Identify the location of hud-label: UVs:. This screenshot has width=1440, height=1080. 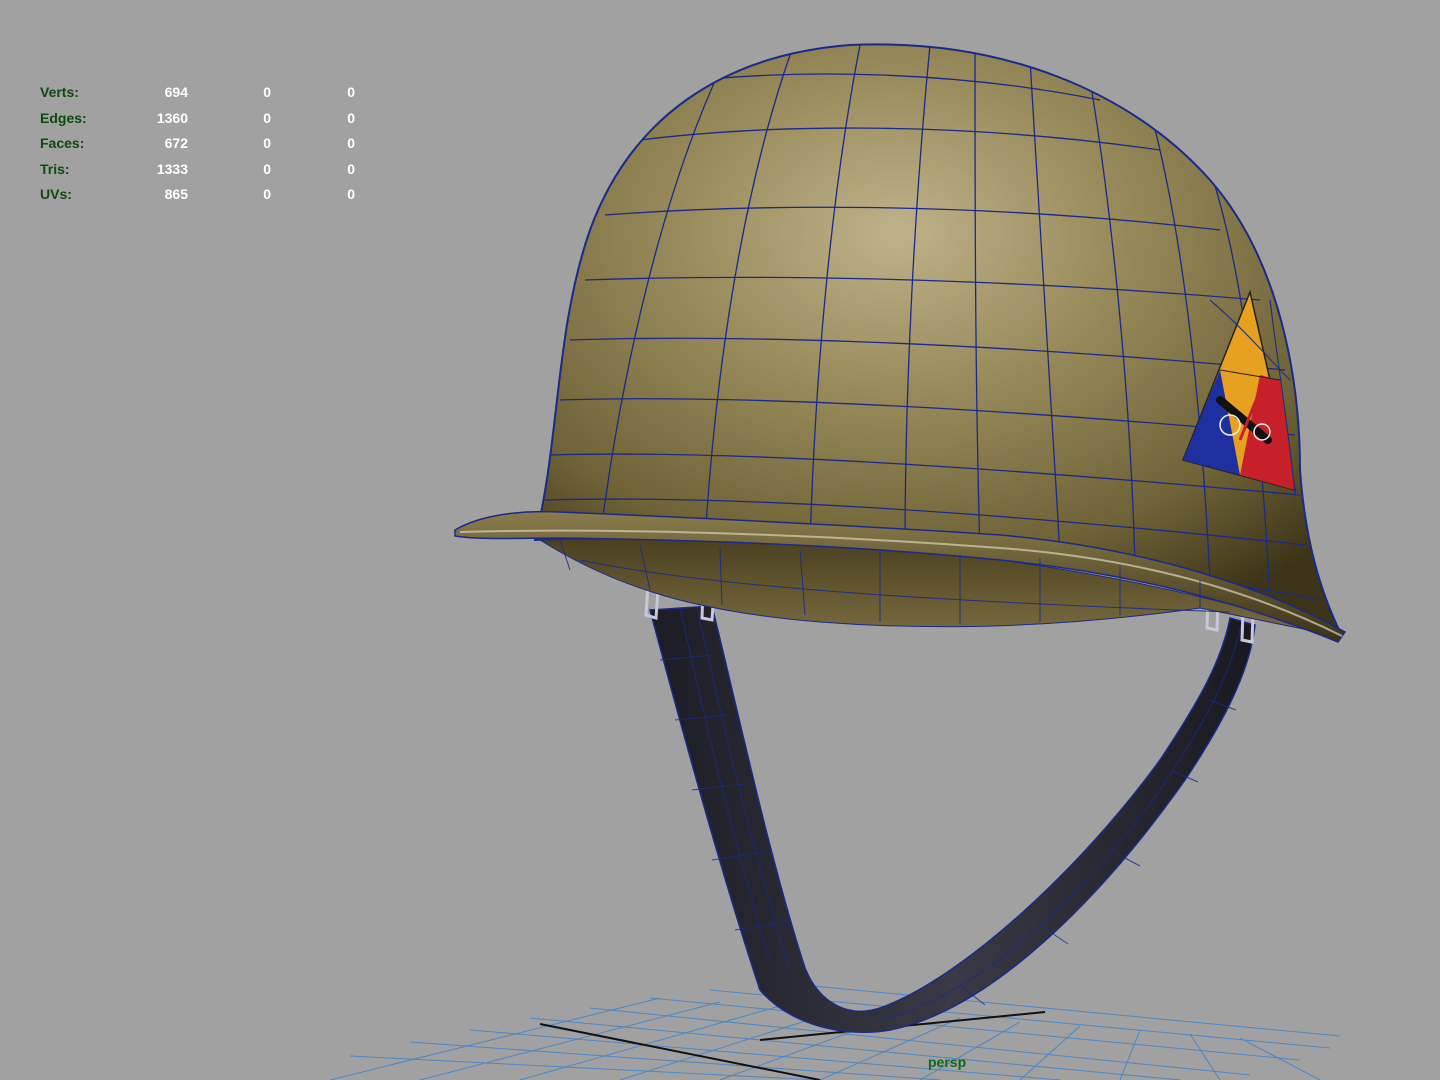
(56, 194).